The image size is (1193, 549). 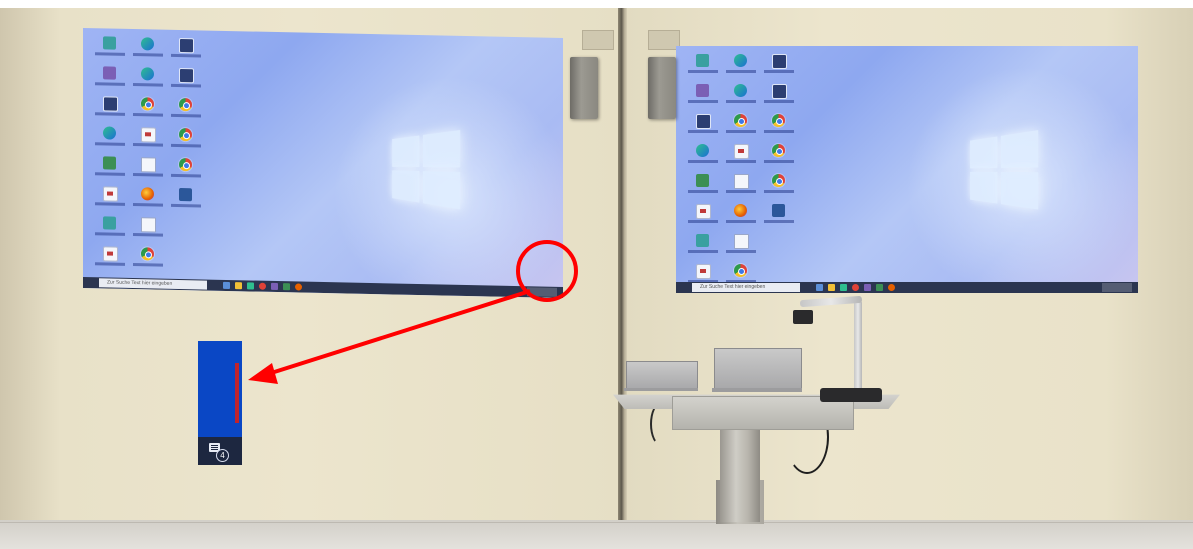 What do you see at coordinates (263, 373) in the screenshot?
I see `arrow-head-icon` at bounding box center [263, 373].